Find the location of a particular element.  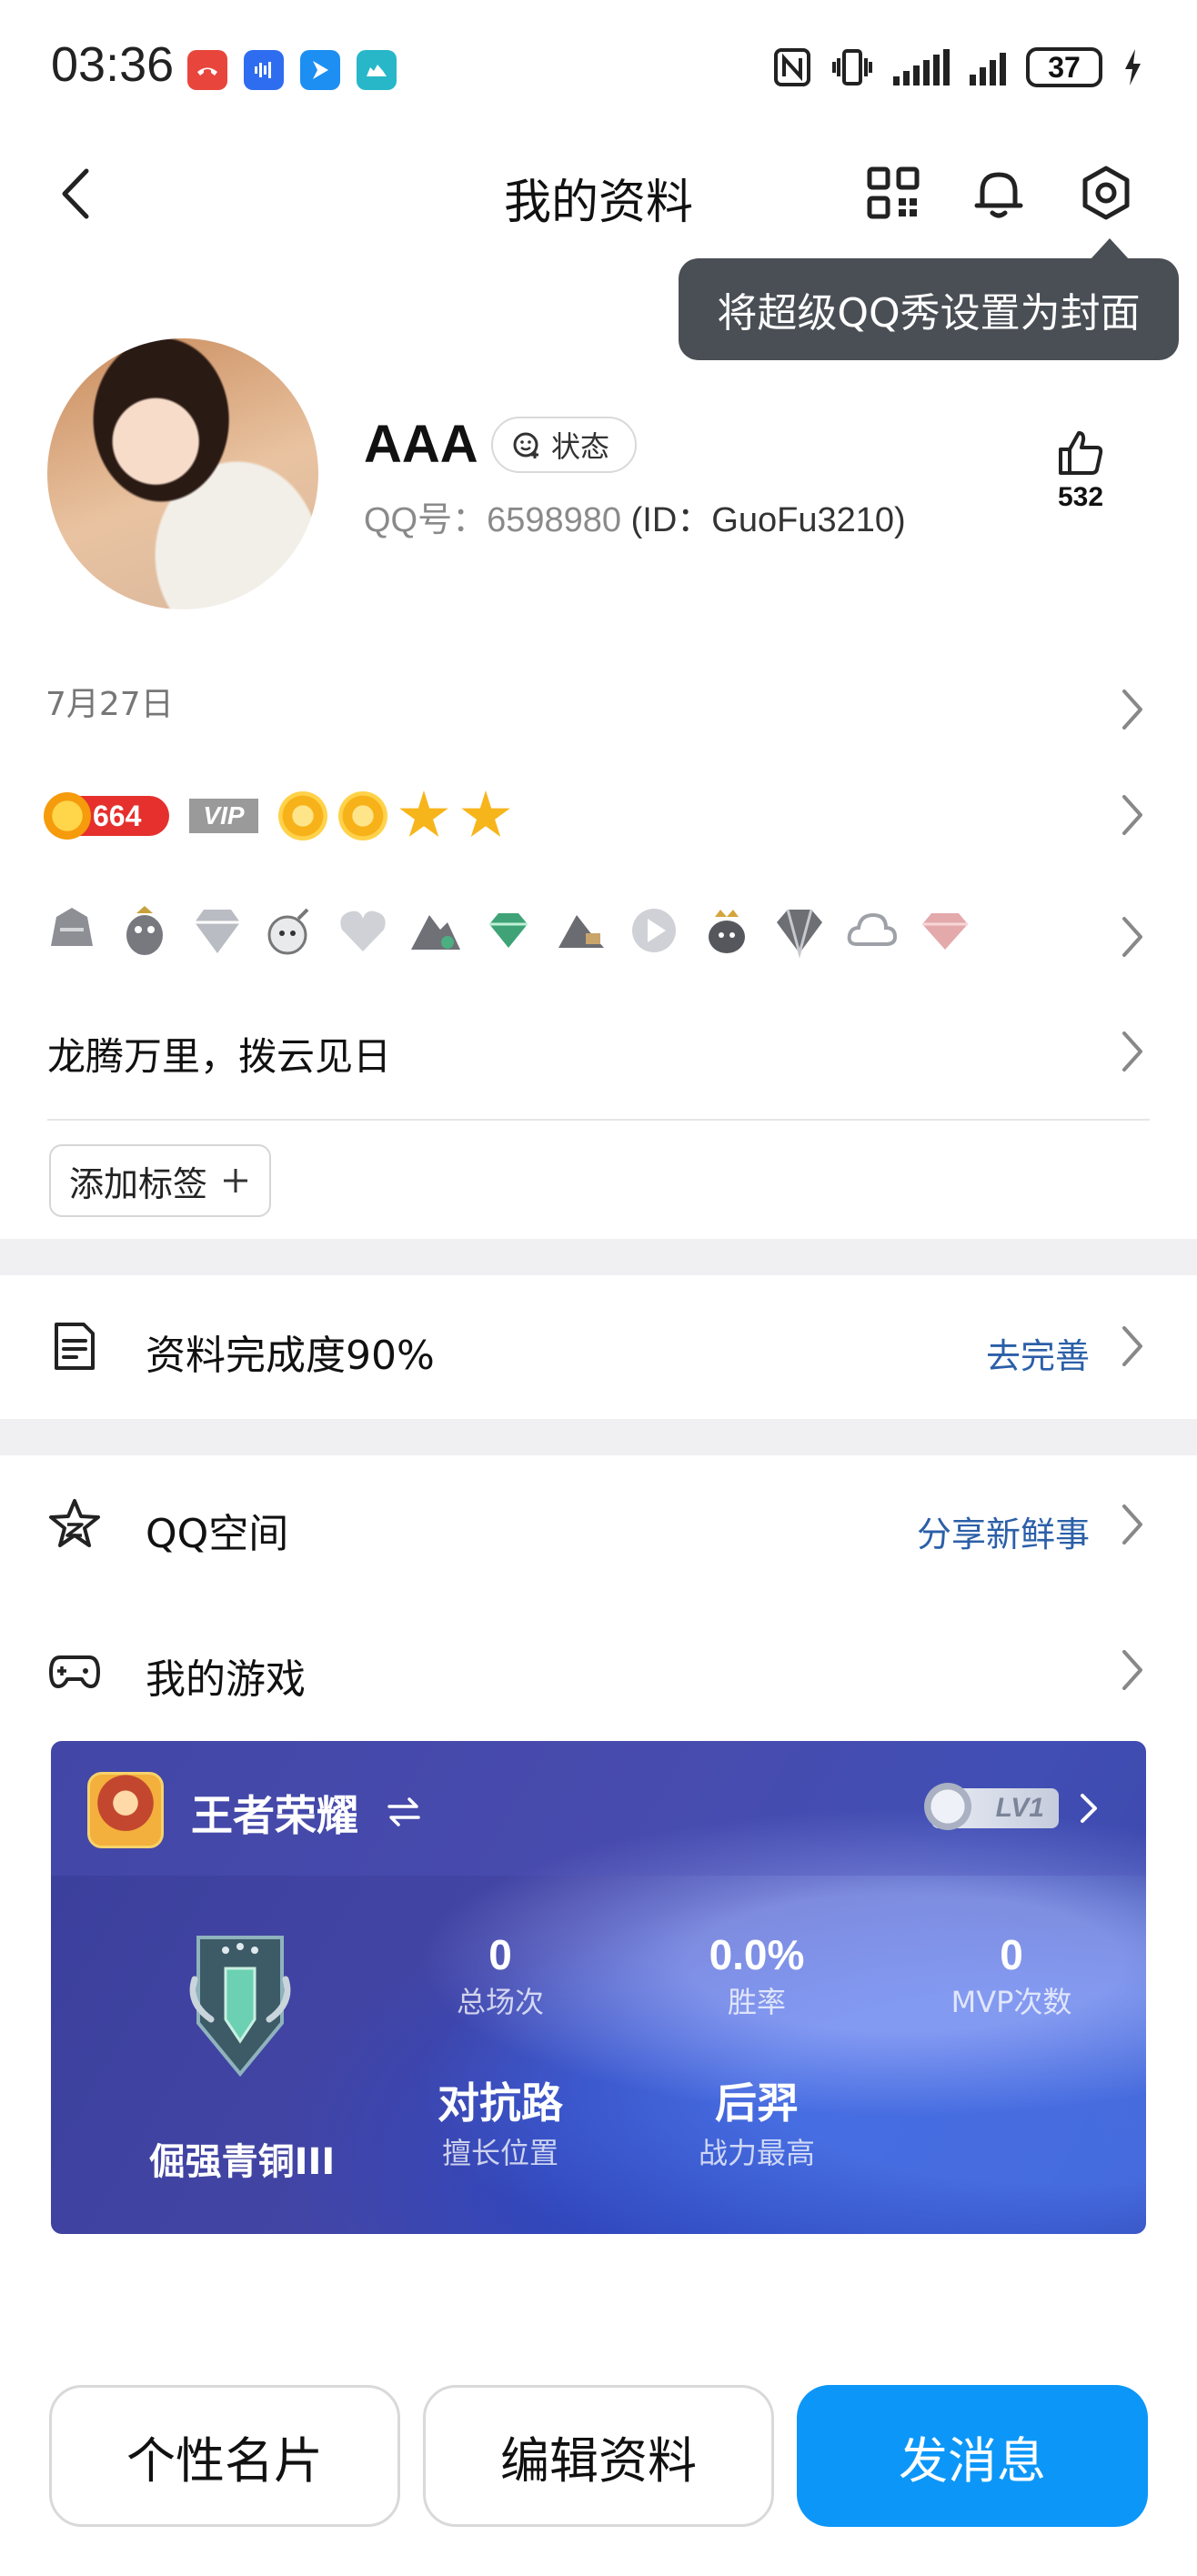

level-badge: 664 is located at coordinates (106, 816).